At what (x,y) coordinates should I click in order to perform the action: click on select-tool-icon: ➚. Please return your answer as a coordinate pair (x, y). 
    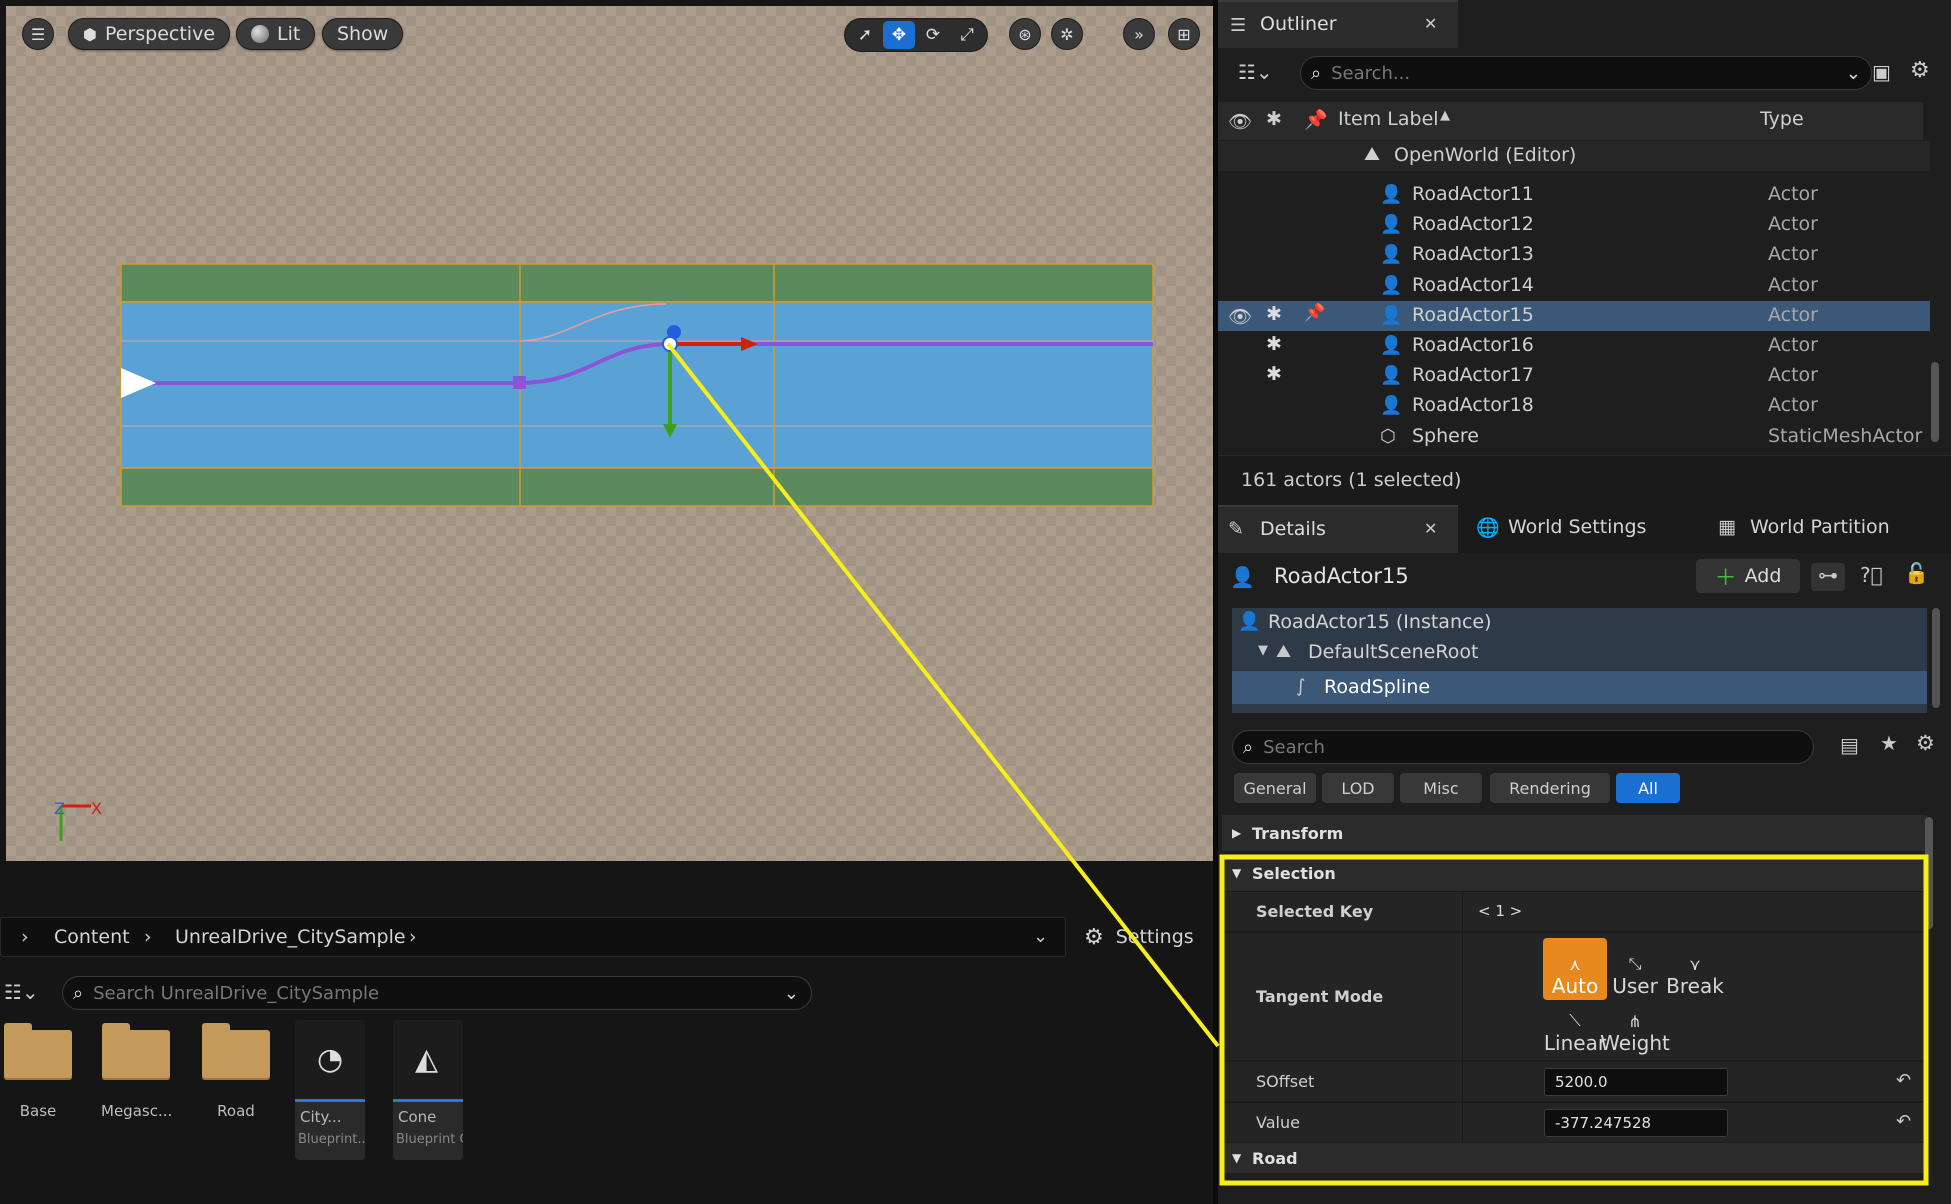
    Looking at the image, I should click on (865, 35).